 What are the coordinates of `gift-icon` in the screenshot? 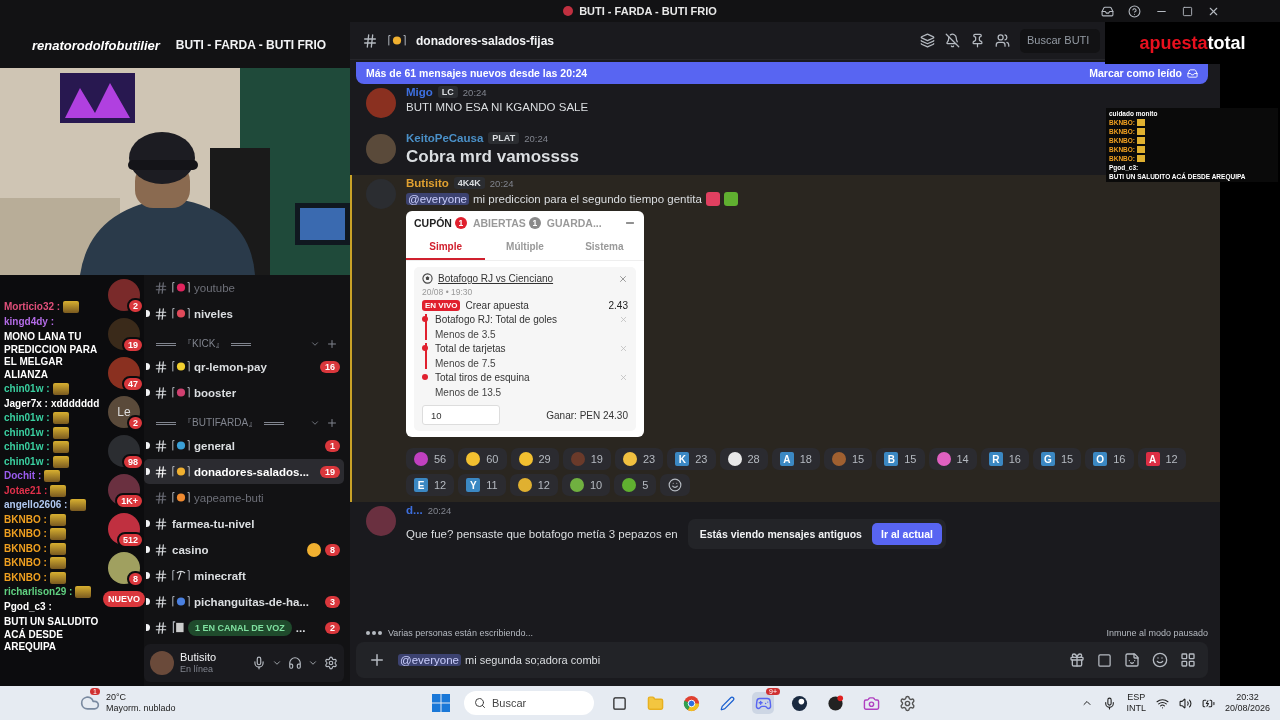 It's located at (1077, 660).